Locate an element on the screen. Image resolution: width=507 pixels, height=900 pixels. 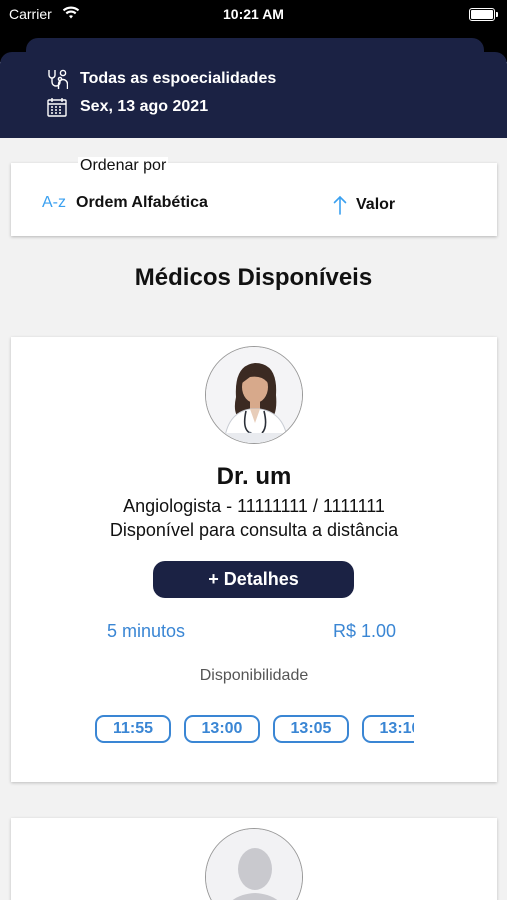
section-title: Médicos Disponíveis is located at coordinates (253, 277).